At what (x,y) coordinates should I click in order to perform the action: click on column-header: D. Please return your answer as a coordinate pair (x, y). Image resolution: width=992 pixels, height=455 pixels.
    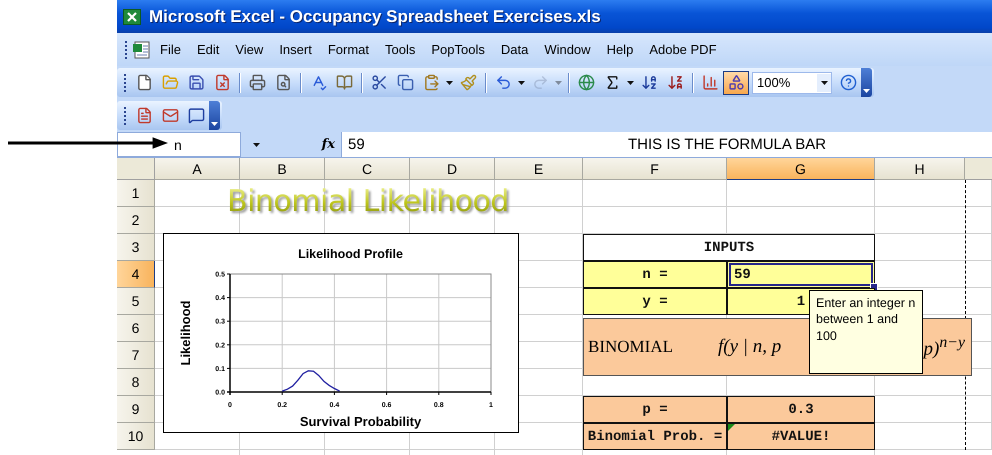
    Looking at the image, I should click on (452, 169).